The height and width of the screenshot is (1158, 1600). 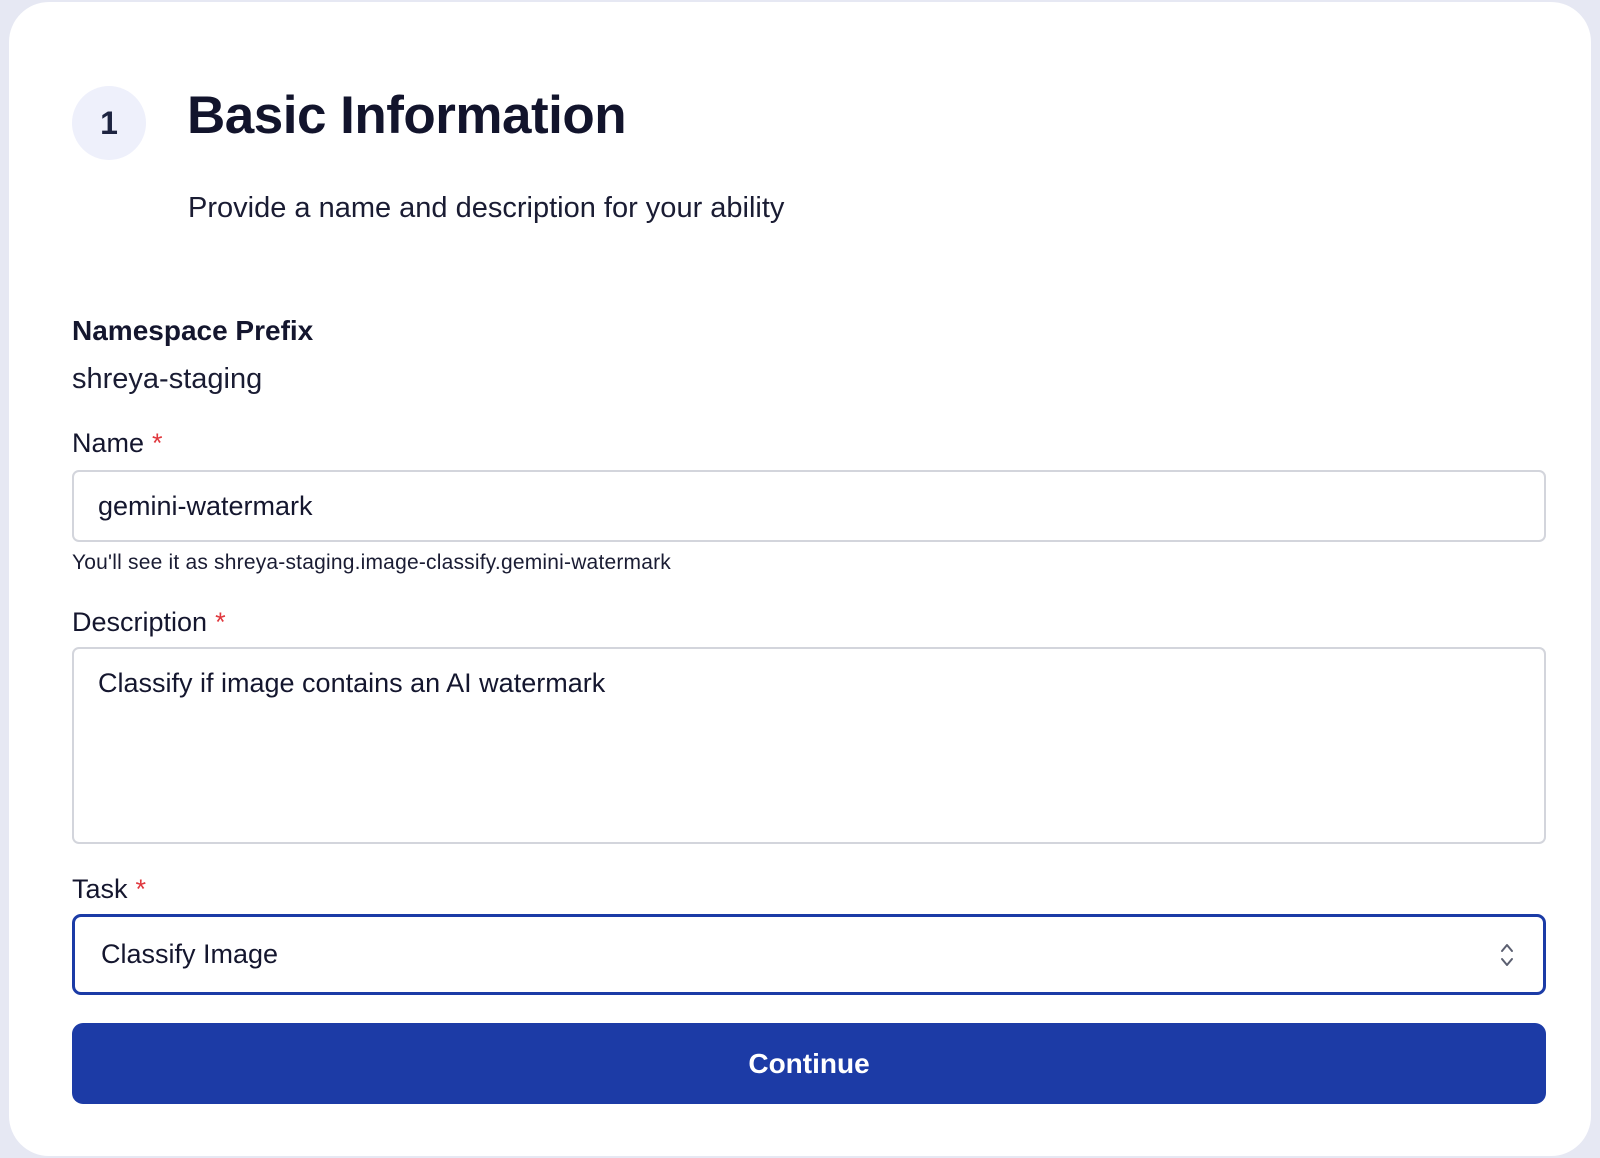 I want to click on name-label-text: Name, so click(x=108, y=443).